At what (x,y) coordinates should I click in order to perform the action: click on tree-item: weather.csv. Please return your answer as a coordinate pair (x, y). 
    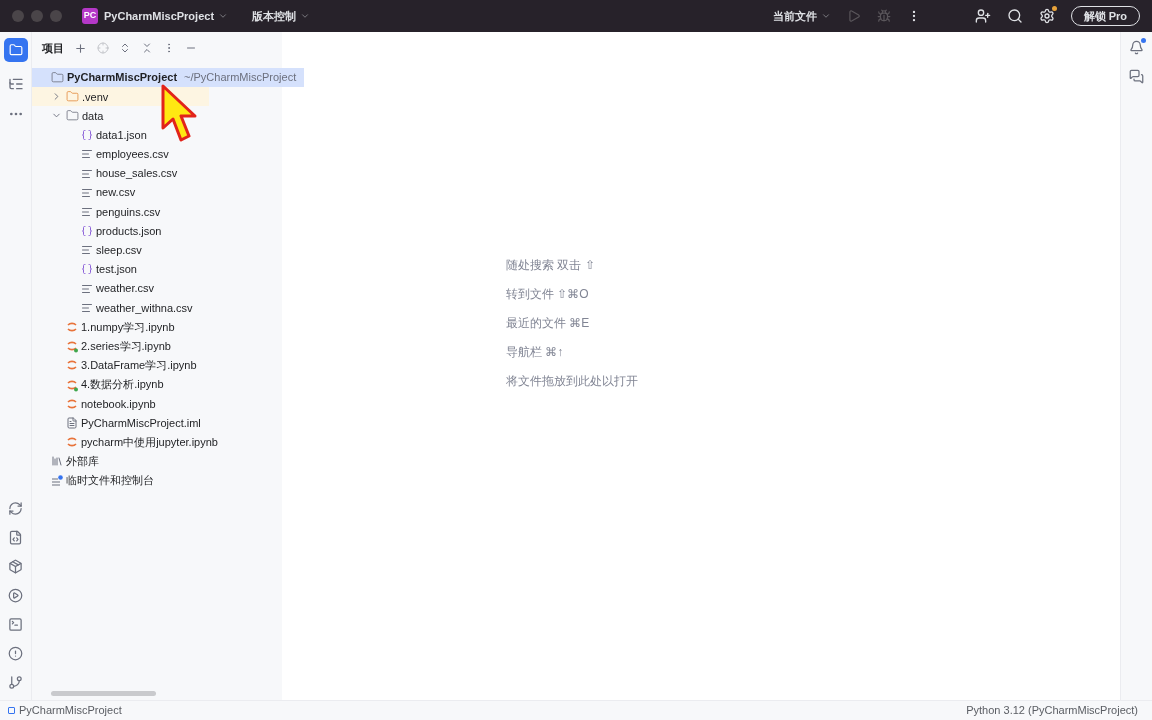
    Looking at the image, I should click on (97, 289).